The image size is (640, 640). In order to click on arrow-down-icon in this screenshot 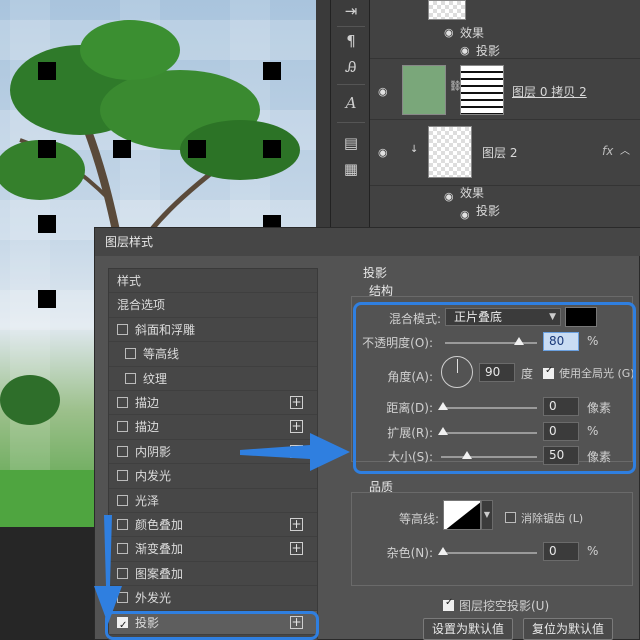, I will do `click(108, 569)`.